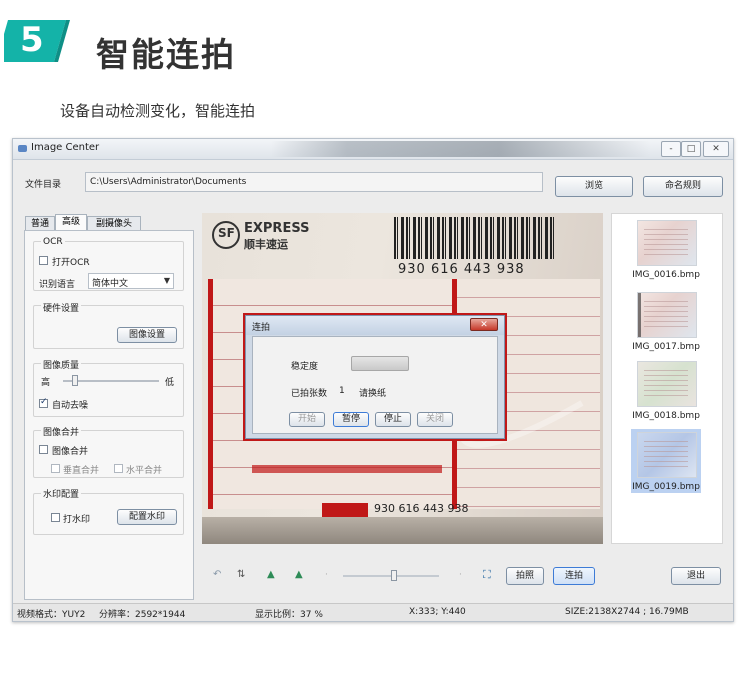 Image resolution: width=749 pixels, height=673 pixels. Describe the element at coordinates (716, 149) in the screenshot. I see `close-button: ✕` at that location.